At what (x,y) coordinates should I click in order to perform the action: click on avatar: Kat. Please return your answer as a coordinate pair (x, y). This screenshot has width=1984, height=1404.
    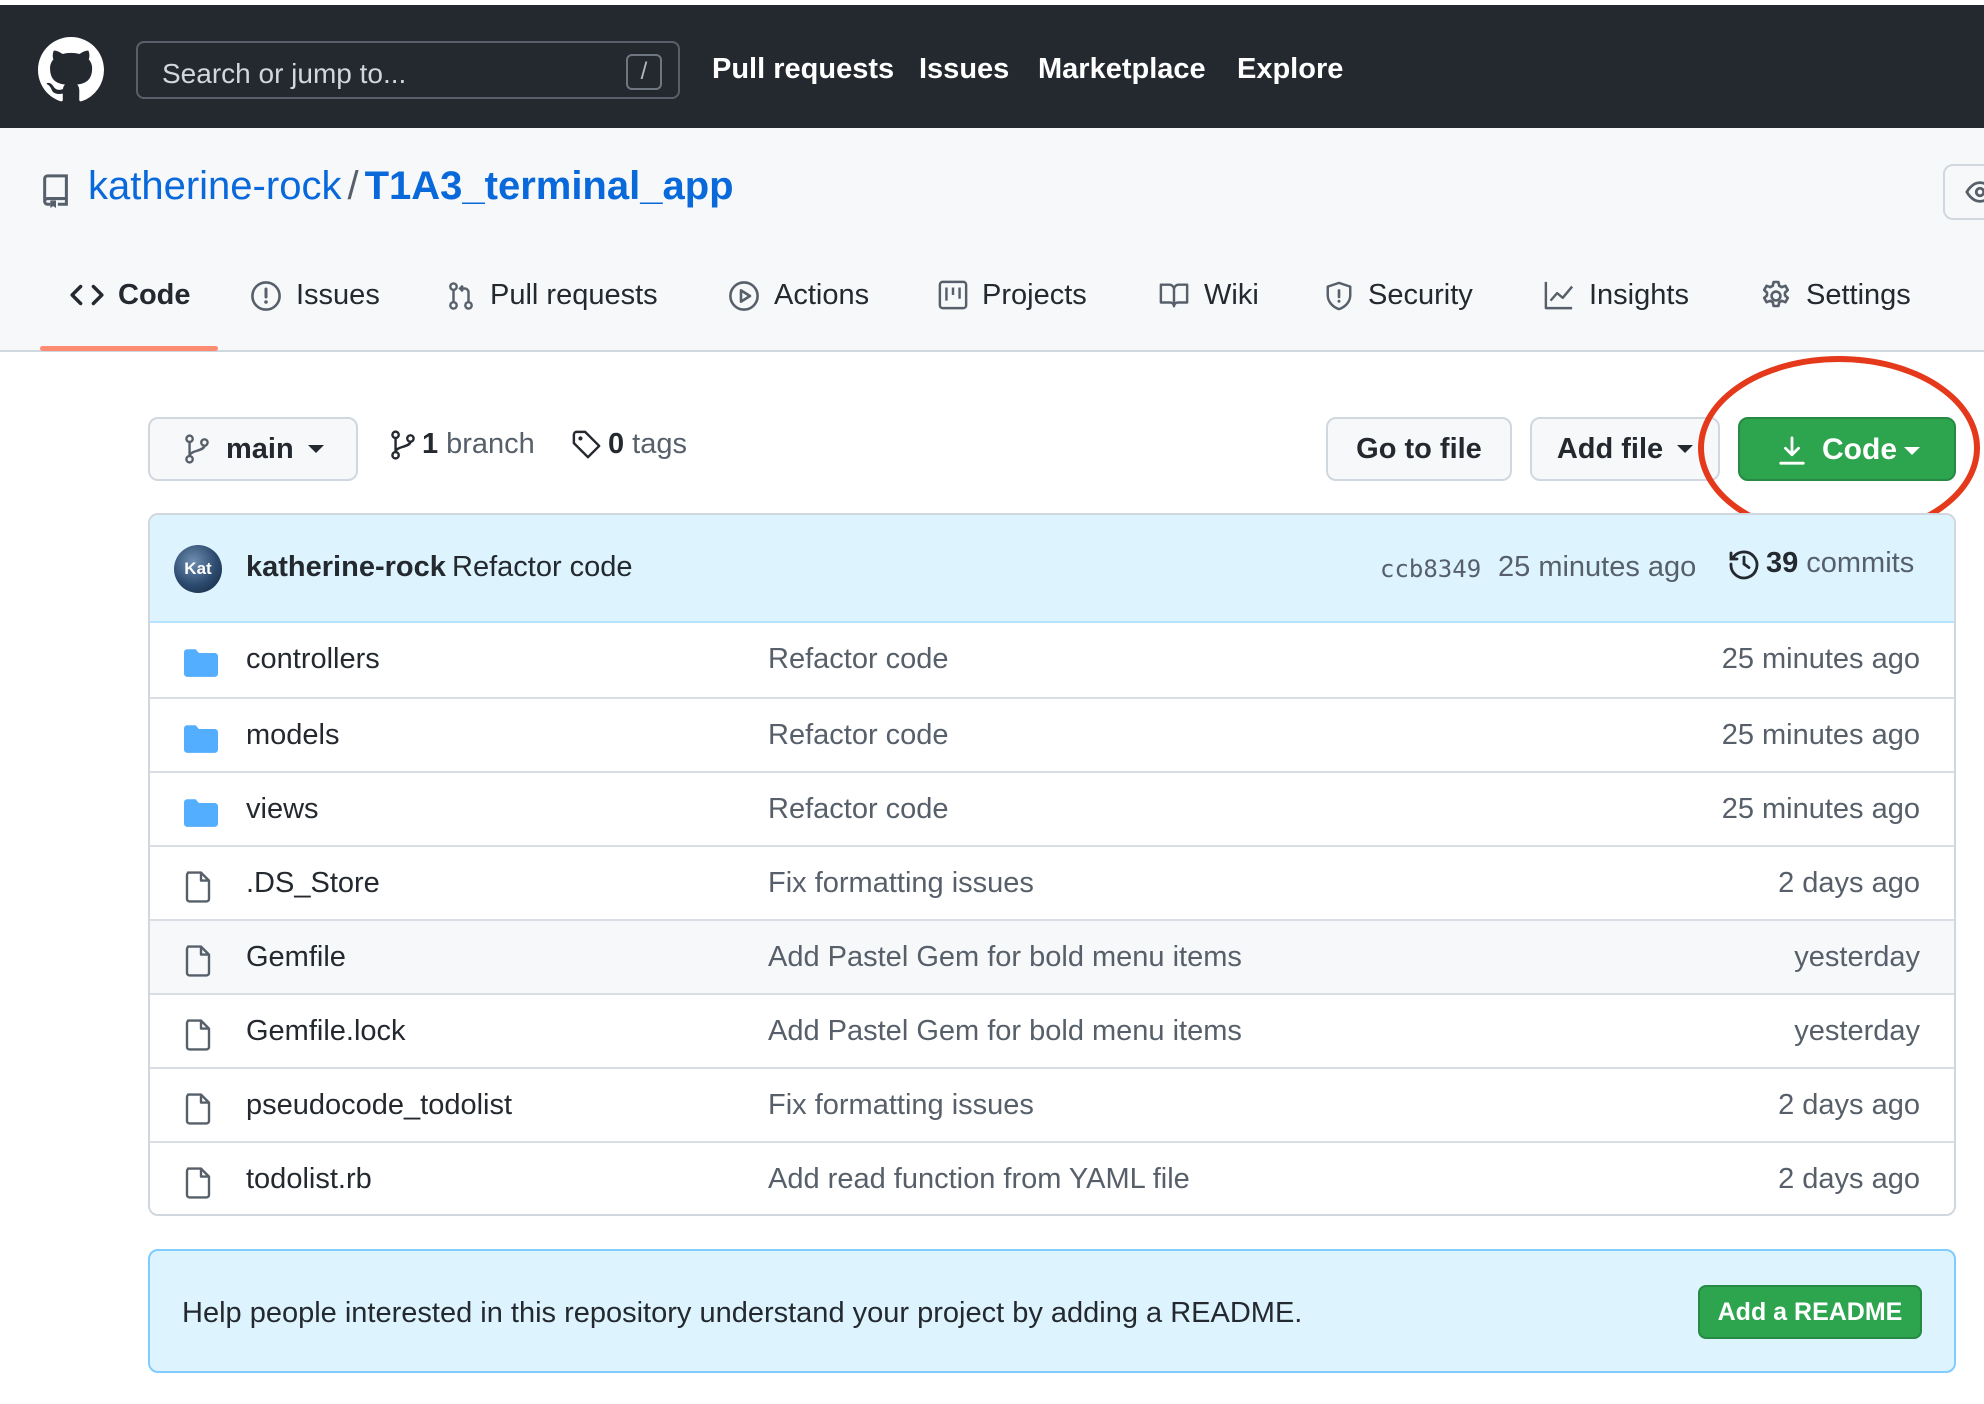
    Looking at the image, I should click on (198, 569).